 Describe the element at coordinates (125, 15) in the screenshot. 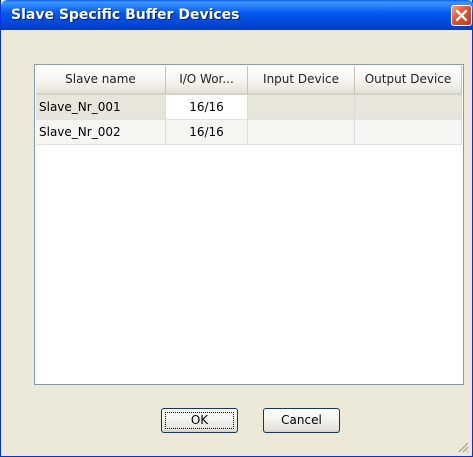

I see `window-title: Slave Specific Buffer Devices` at that location.